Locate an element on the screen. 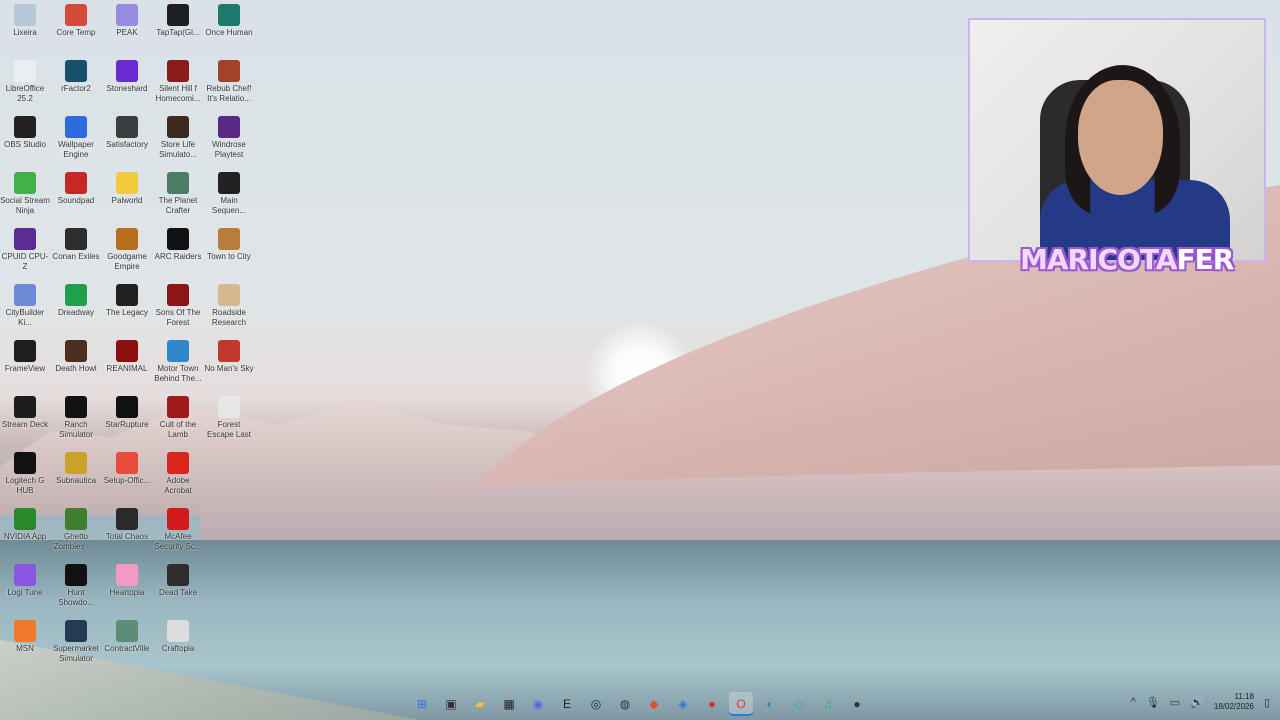 The width and height of the screenshot is (1280, 720). desktop-icon: Social Stream Ninja is located at coordinates (25, 195).